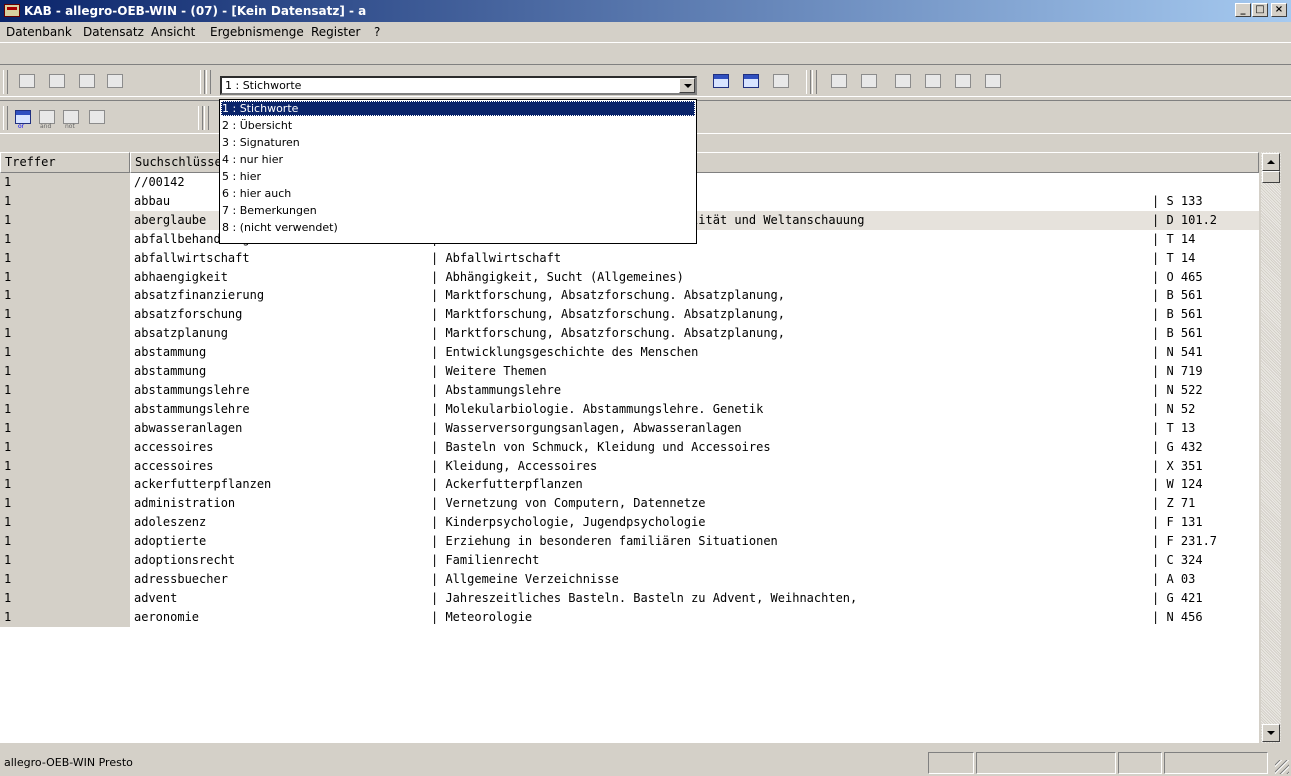 The image size is (1291, 776). Describe the element at coordinates (58, 82) in the screenshot. I see `document-icon` at that location.